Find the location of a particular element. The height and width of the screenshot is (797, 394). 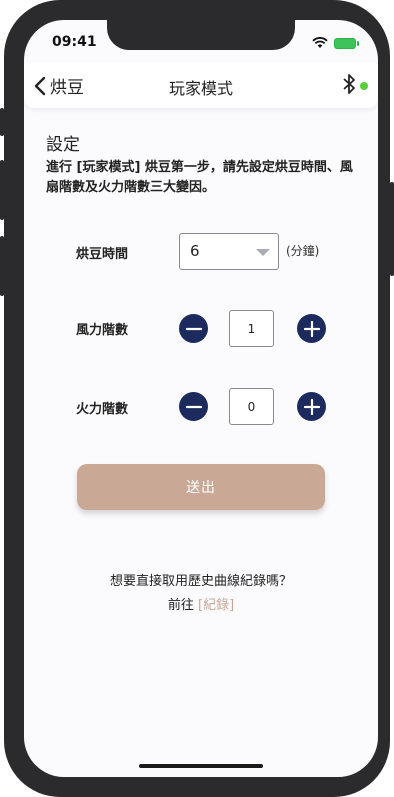

navigation-bar: 烘豆 玩家模式 is located at coordinates (201, 85).